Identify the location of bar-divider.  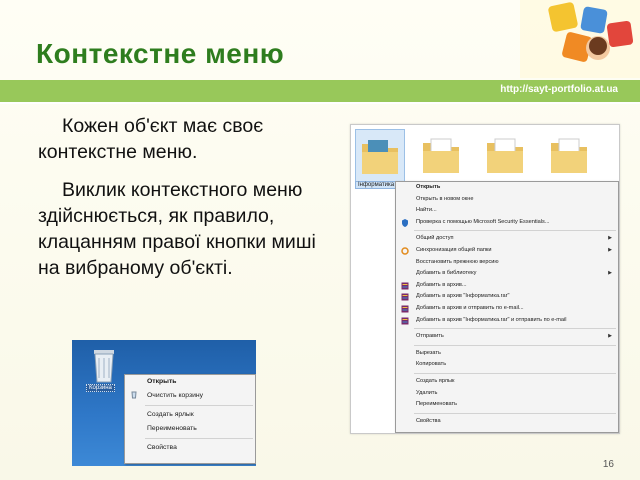
(320, 103).